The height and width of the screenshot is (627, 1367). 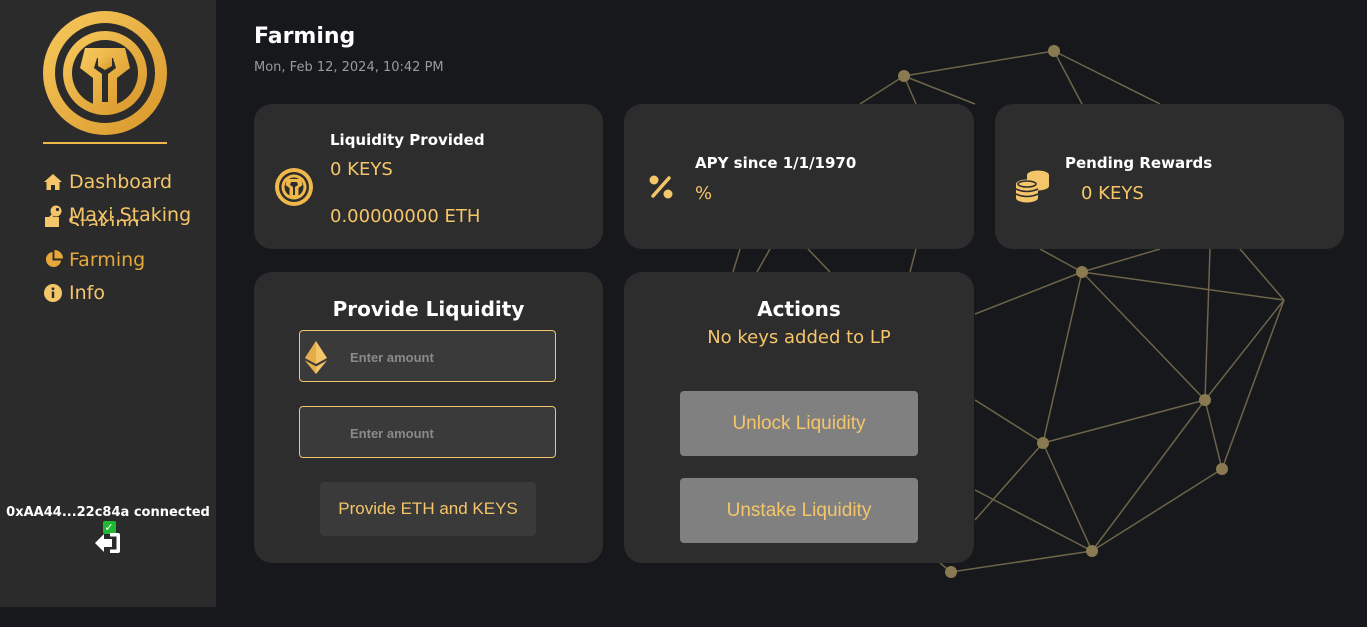 What do you see at coordinates (428, 176) in the screenshot?
I see `liquidity-provided-card: Liquidity Provided 0 KEYS 0.00000000 ETH` at bounding box center [428, 176].